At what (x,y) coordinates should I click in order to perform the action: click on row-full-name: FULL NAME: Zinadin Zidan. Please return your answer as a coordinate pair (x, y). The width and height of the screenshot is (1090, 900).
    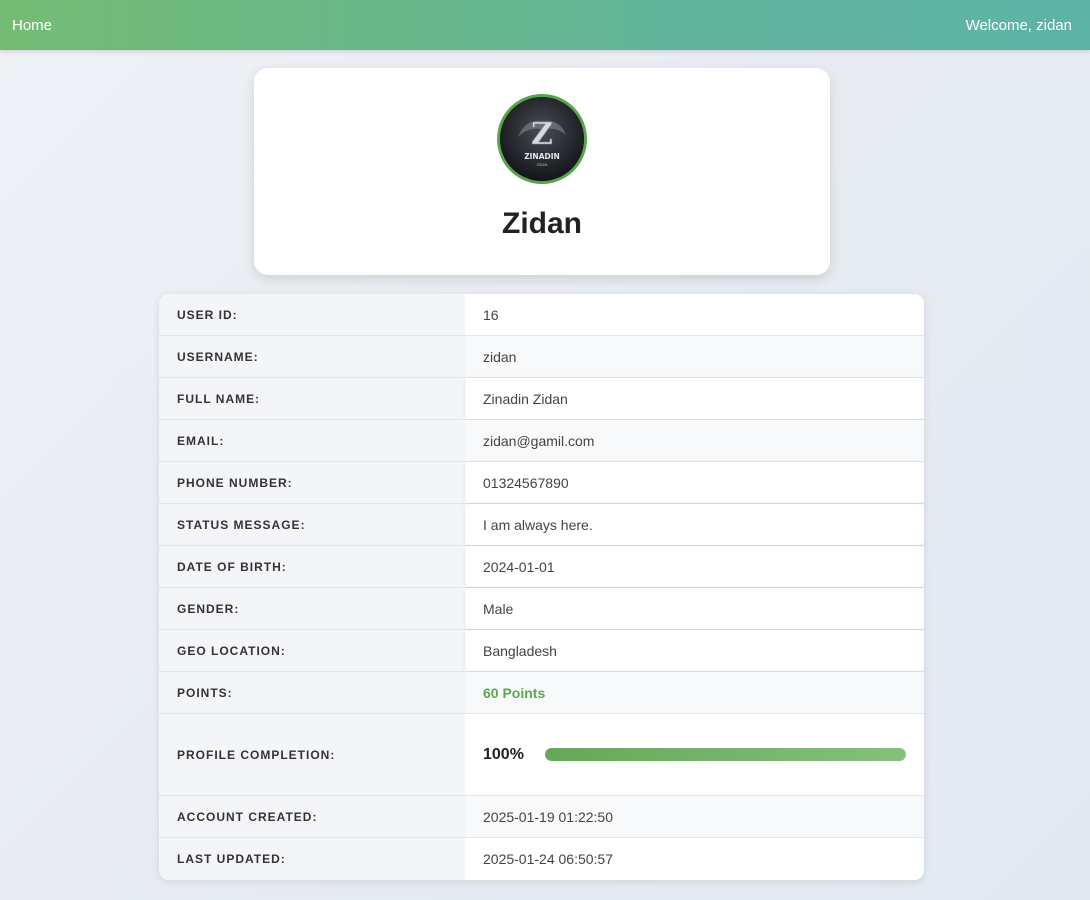
    Looking at the image, I should click on (541, 399).